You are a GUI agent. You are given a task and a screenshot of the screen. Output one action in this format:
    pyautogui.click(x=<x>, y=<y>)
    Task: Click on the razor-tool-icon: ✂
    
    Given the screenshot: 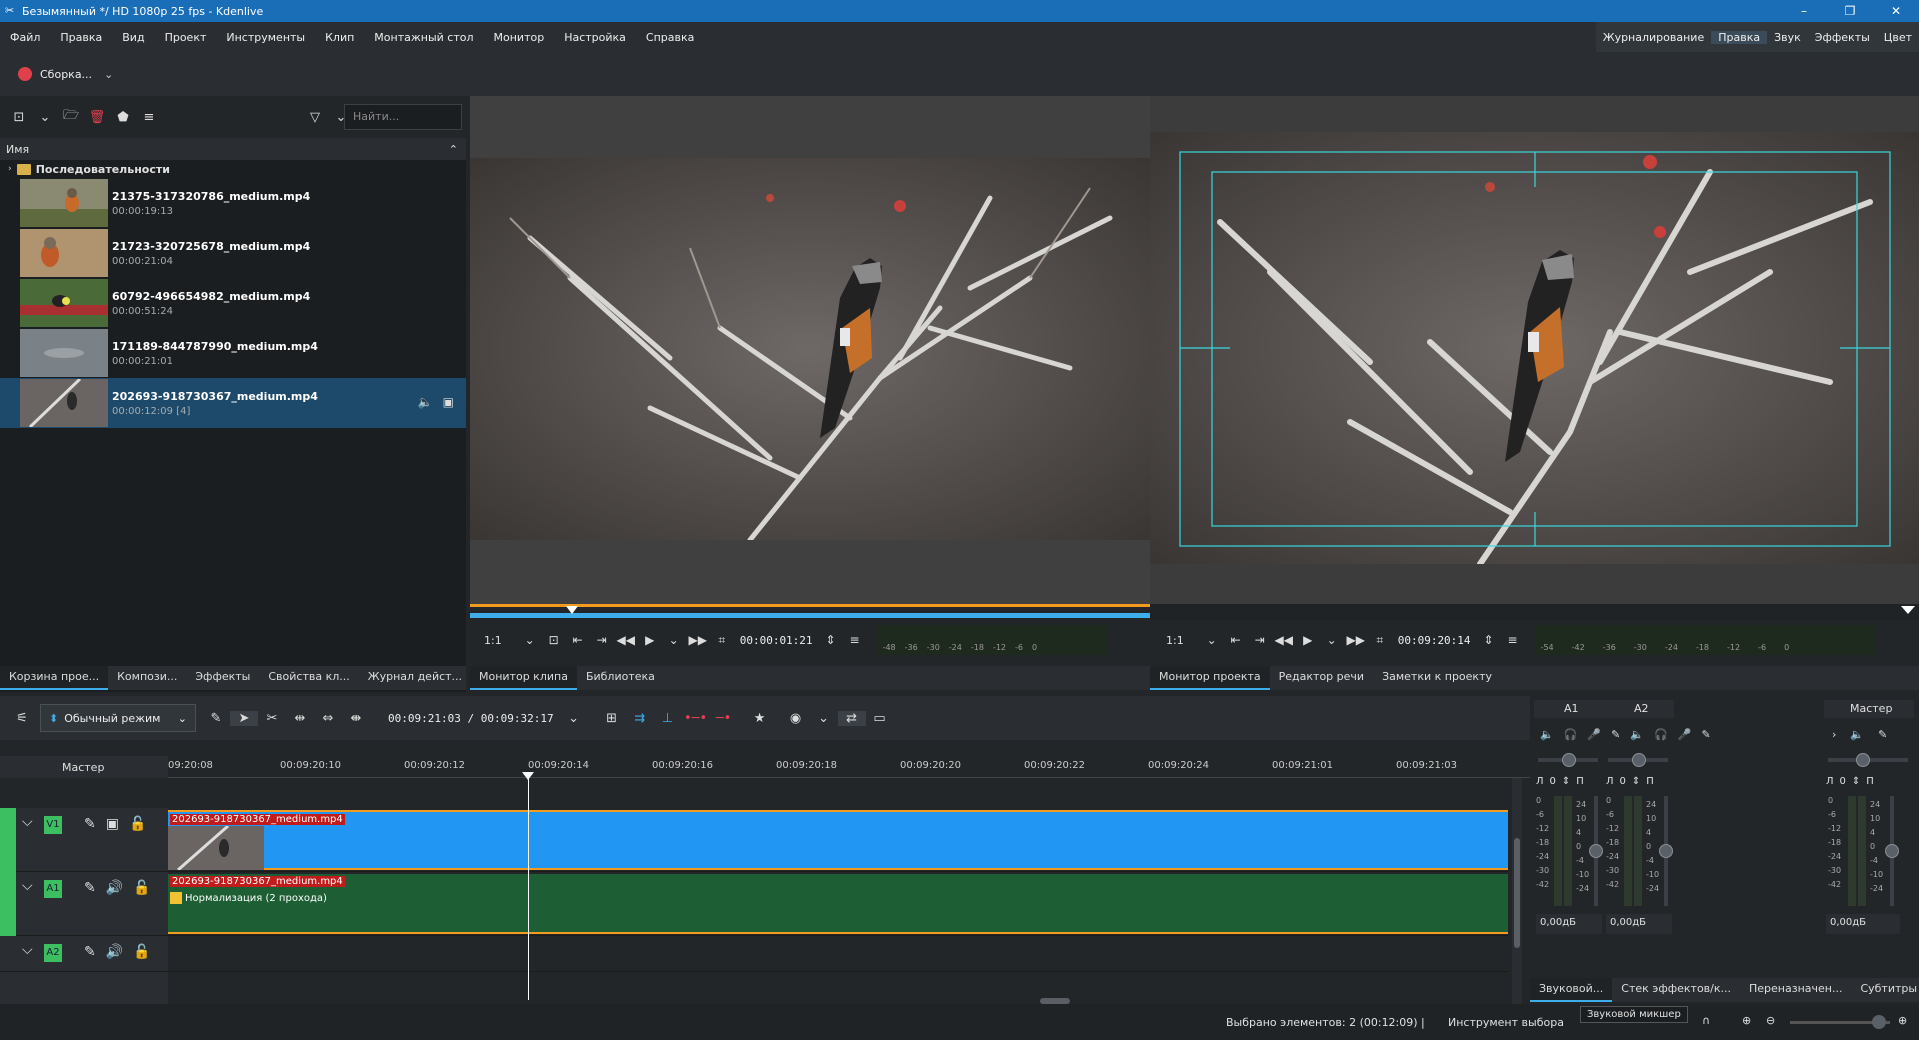 What is the action you would take?
    pyautogui.click(x=272, y=718)
    